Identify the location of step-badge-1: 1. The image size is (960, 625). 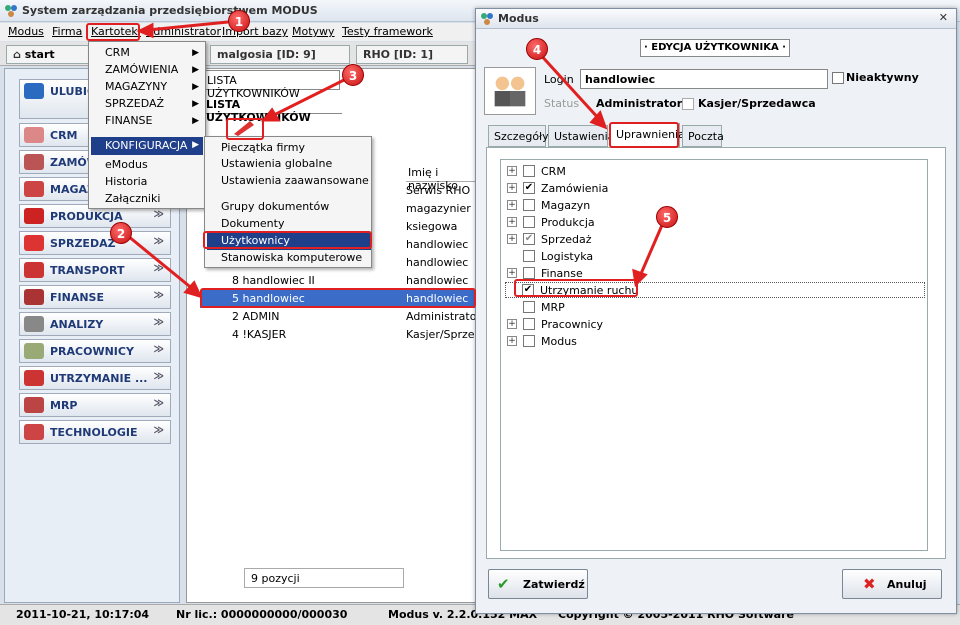
(239, 21).